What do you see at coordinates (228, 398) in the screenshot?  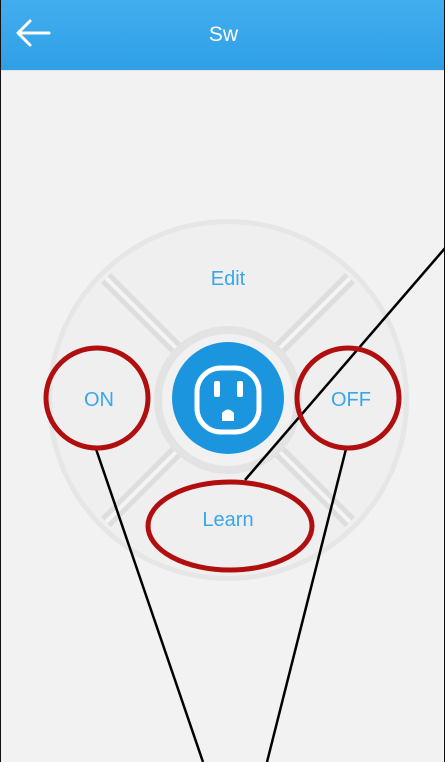 I see `outlet-center-button` at bounding box center [228, 398].